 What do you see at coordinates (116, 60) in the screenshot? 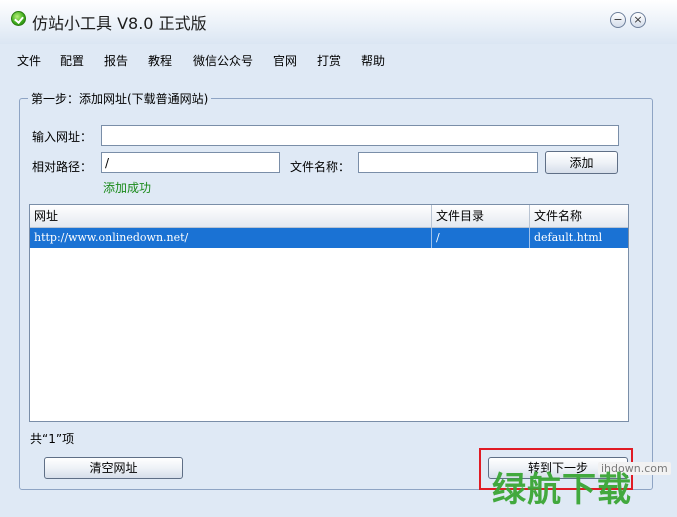
I see `menu-report: 报告` at bounding box center [116, 60].